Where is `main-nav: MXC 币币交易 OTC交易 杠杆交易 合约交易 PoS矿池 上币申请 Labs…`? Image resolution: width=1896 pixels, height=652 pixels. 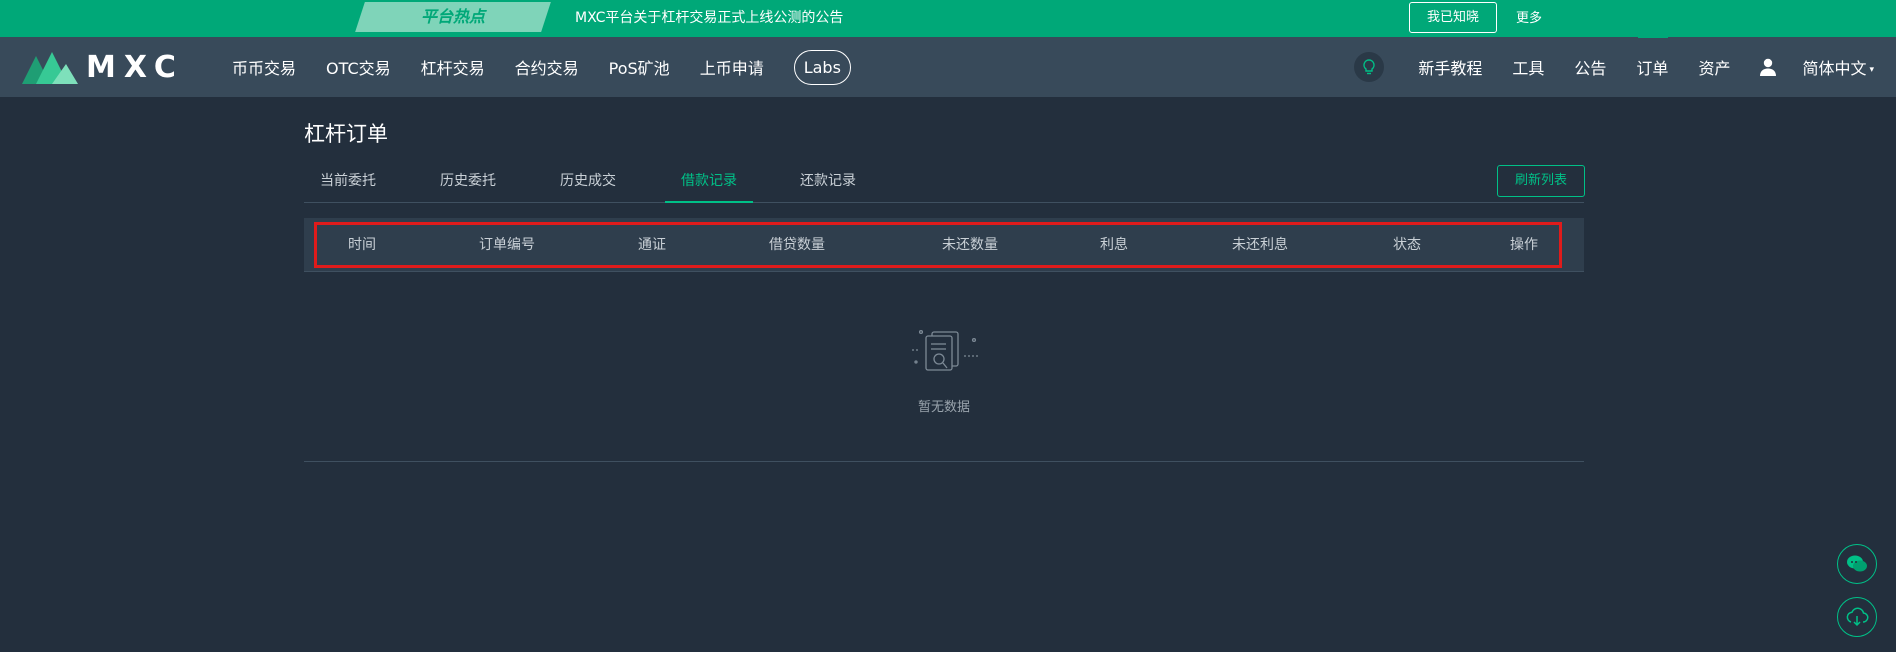
main-nav: MXC 币币交易 OTC交易 杠杆交易 合约交易 PoS矿池 上币申请 Labs… is located at coordinates (948, 66).